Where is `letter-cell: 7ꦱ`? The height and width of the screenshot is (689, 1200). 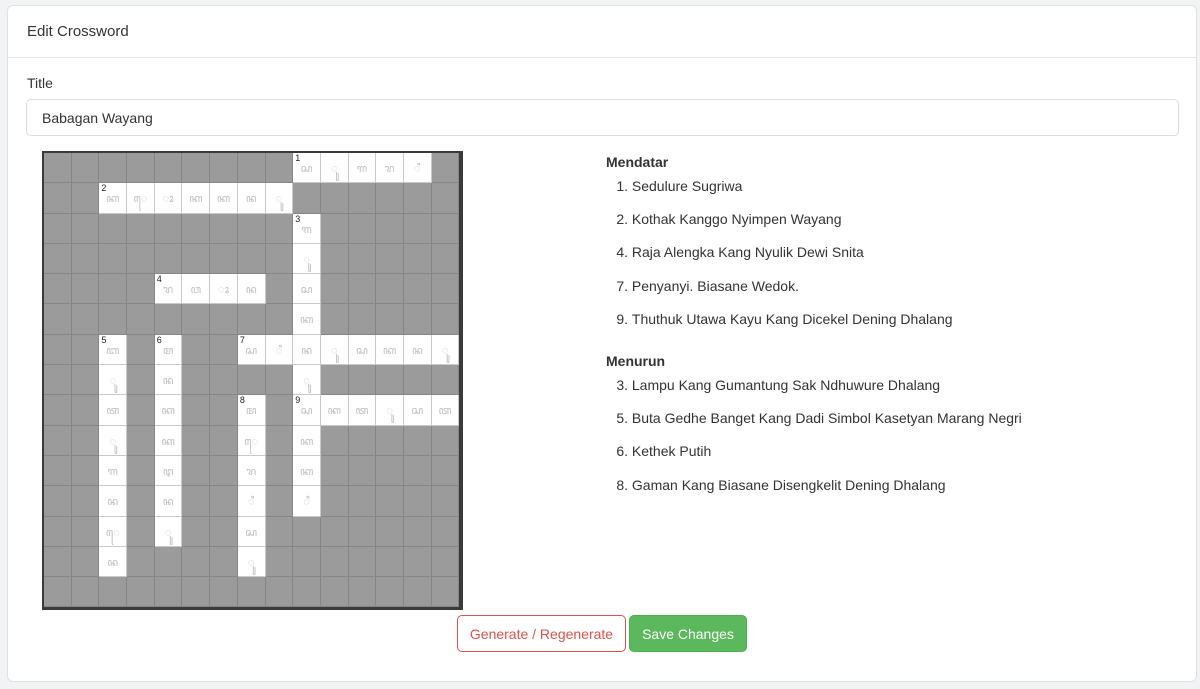 letter-cell: 7ꦱ is located at coordinates (251, 350).